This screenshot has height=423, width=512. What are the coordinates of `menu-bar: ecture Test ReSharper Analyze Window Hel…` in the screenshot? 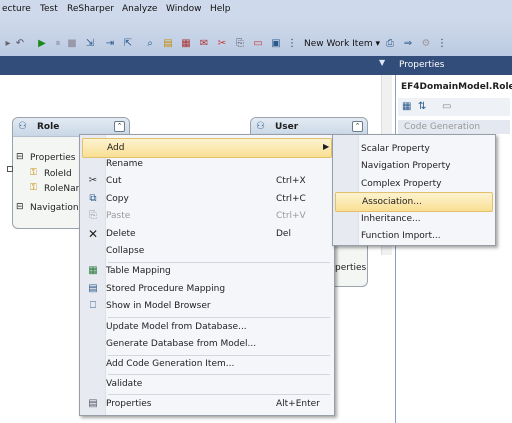 It's located at (256, 9).